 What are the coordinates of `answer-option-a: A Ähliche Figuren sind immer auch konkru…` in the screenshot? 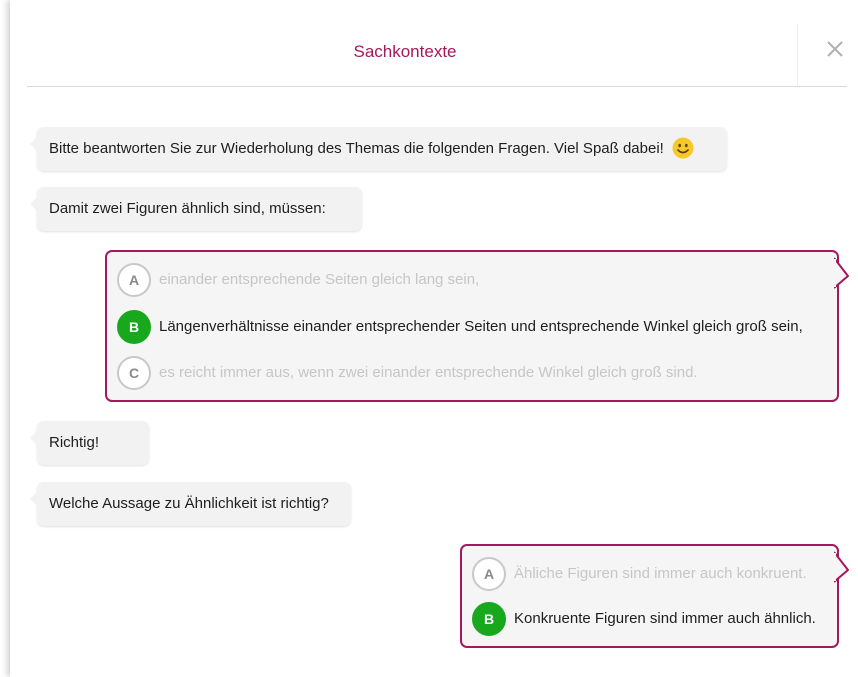 It's located at (649, 574).